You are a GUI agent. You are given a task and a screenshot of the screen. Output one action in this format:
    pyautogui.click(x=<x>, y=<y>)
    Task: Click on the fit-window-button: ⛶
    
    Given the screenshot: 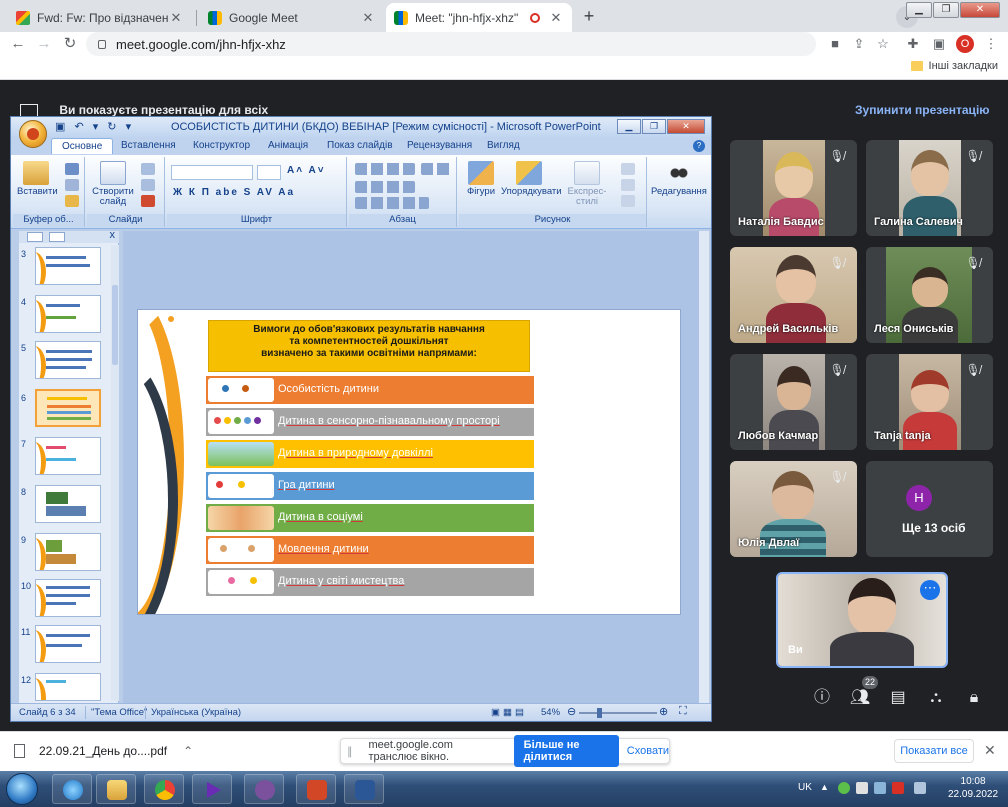 What is the action you would take?
    pyautogui.click(x=683, y=711)
    